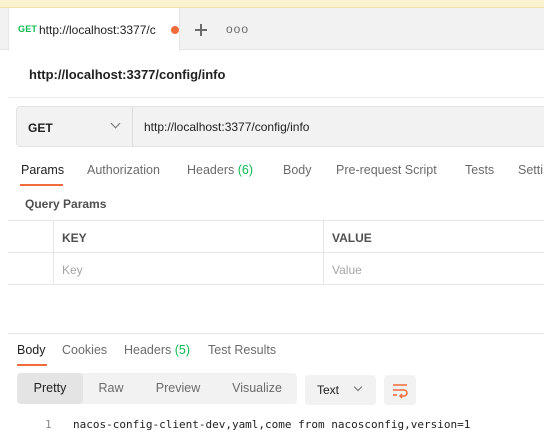 The height and width of the screenshot is (438, 544). I want to click on tab-tests: Tests, so click(479, 170).